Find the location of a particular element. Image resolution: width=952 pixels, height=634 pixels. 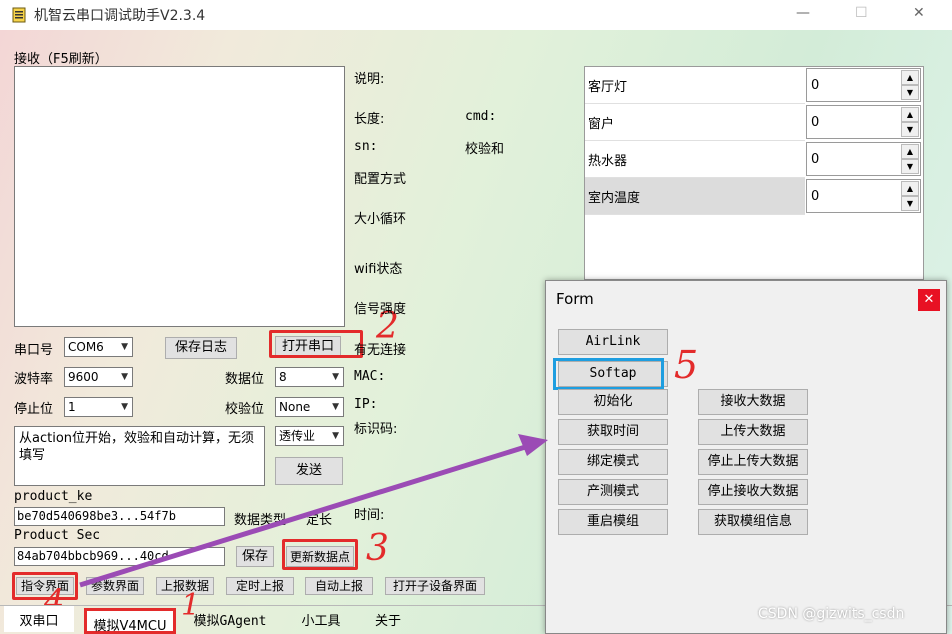

arrow-overlay is located at coordinates (313, 511).